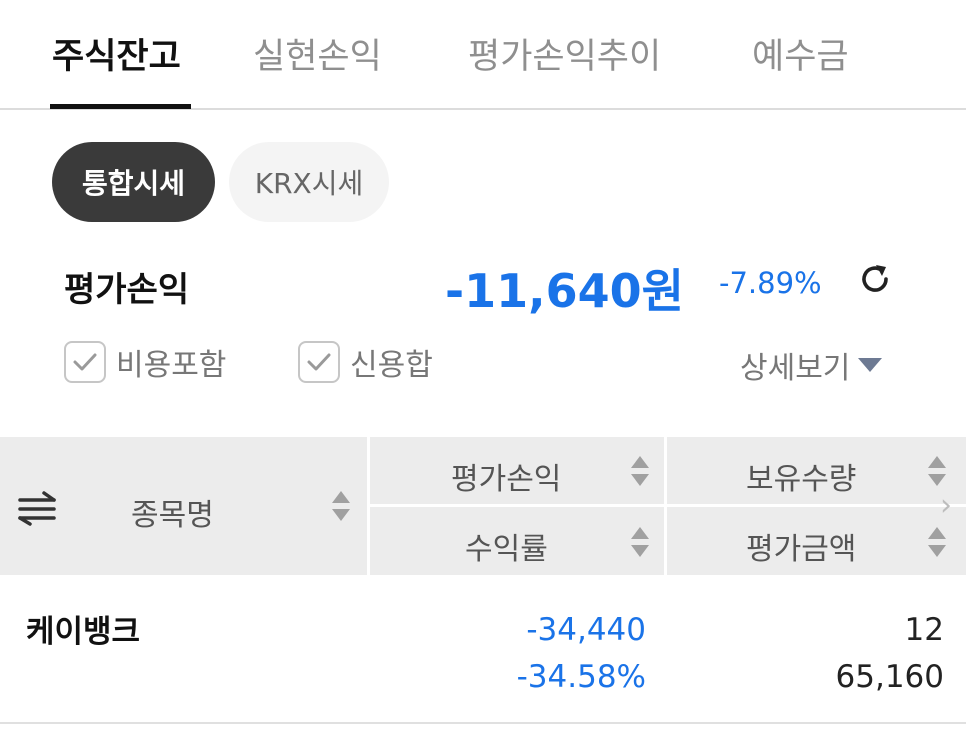  What do you see at coordinates (506, 476) in the screenshot?
I see `column-header-pnl: 평가손익` at bounding box center [506, 476].